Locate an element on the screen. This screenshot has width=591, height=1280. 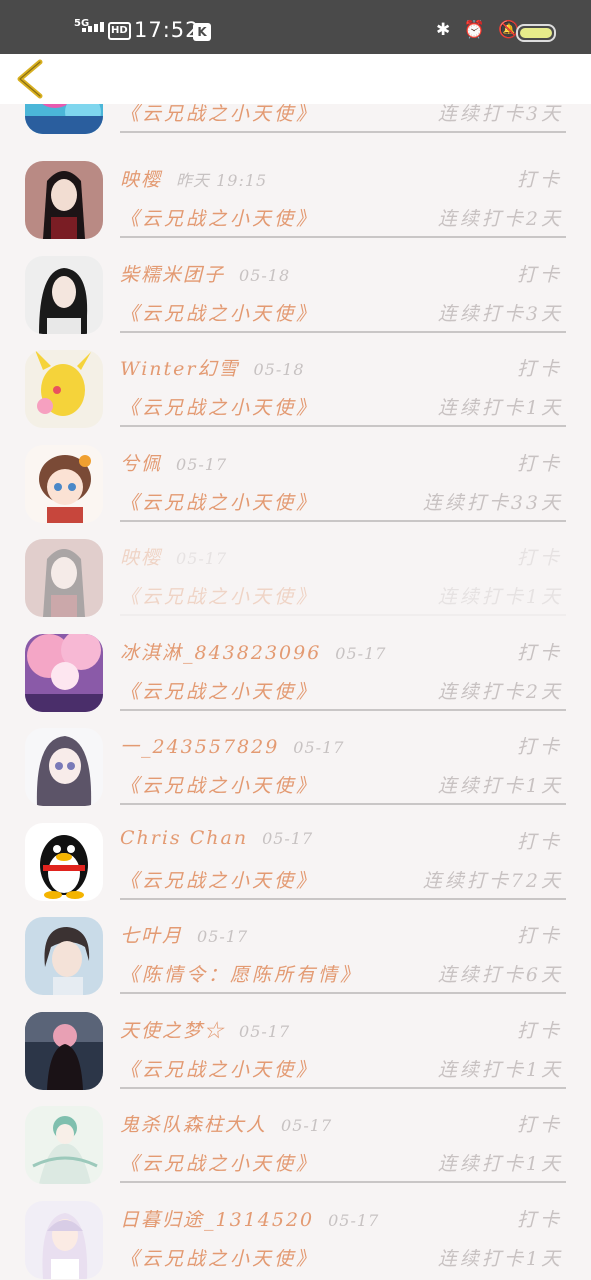
user-name: 柴糯米团子 is located at coordinates (172, 275).